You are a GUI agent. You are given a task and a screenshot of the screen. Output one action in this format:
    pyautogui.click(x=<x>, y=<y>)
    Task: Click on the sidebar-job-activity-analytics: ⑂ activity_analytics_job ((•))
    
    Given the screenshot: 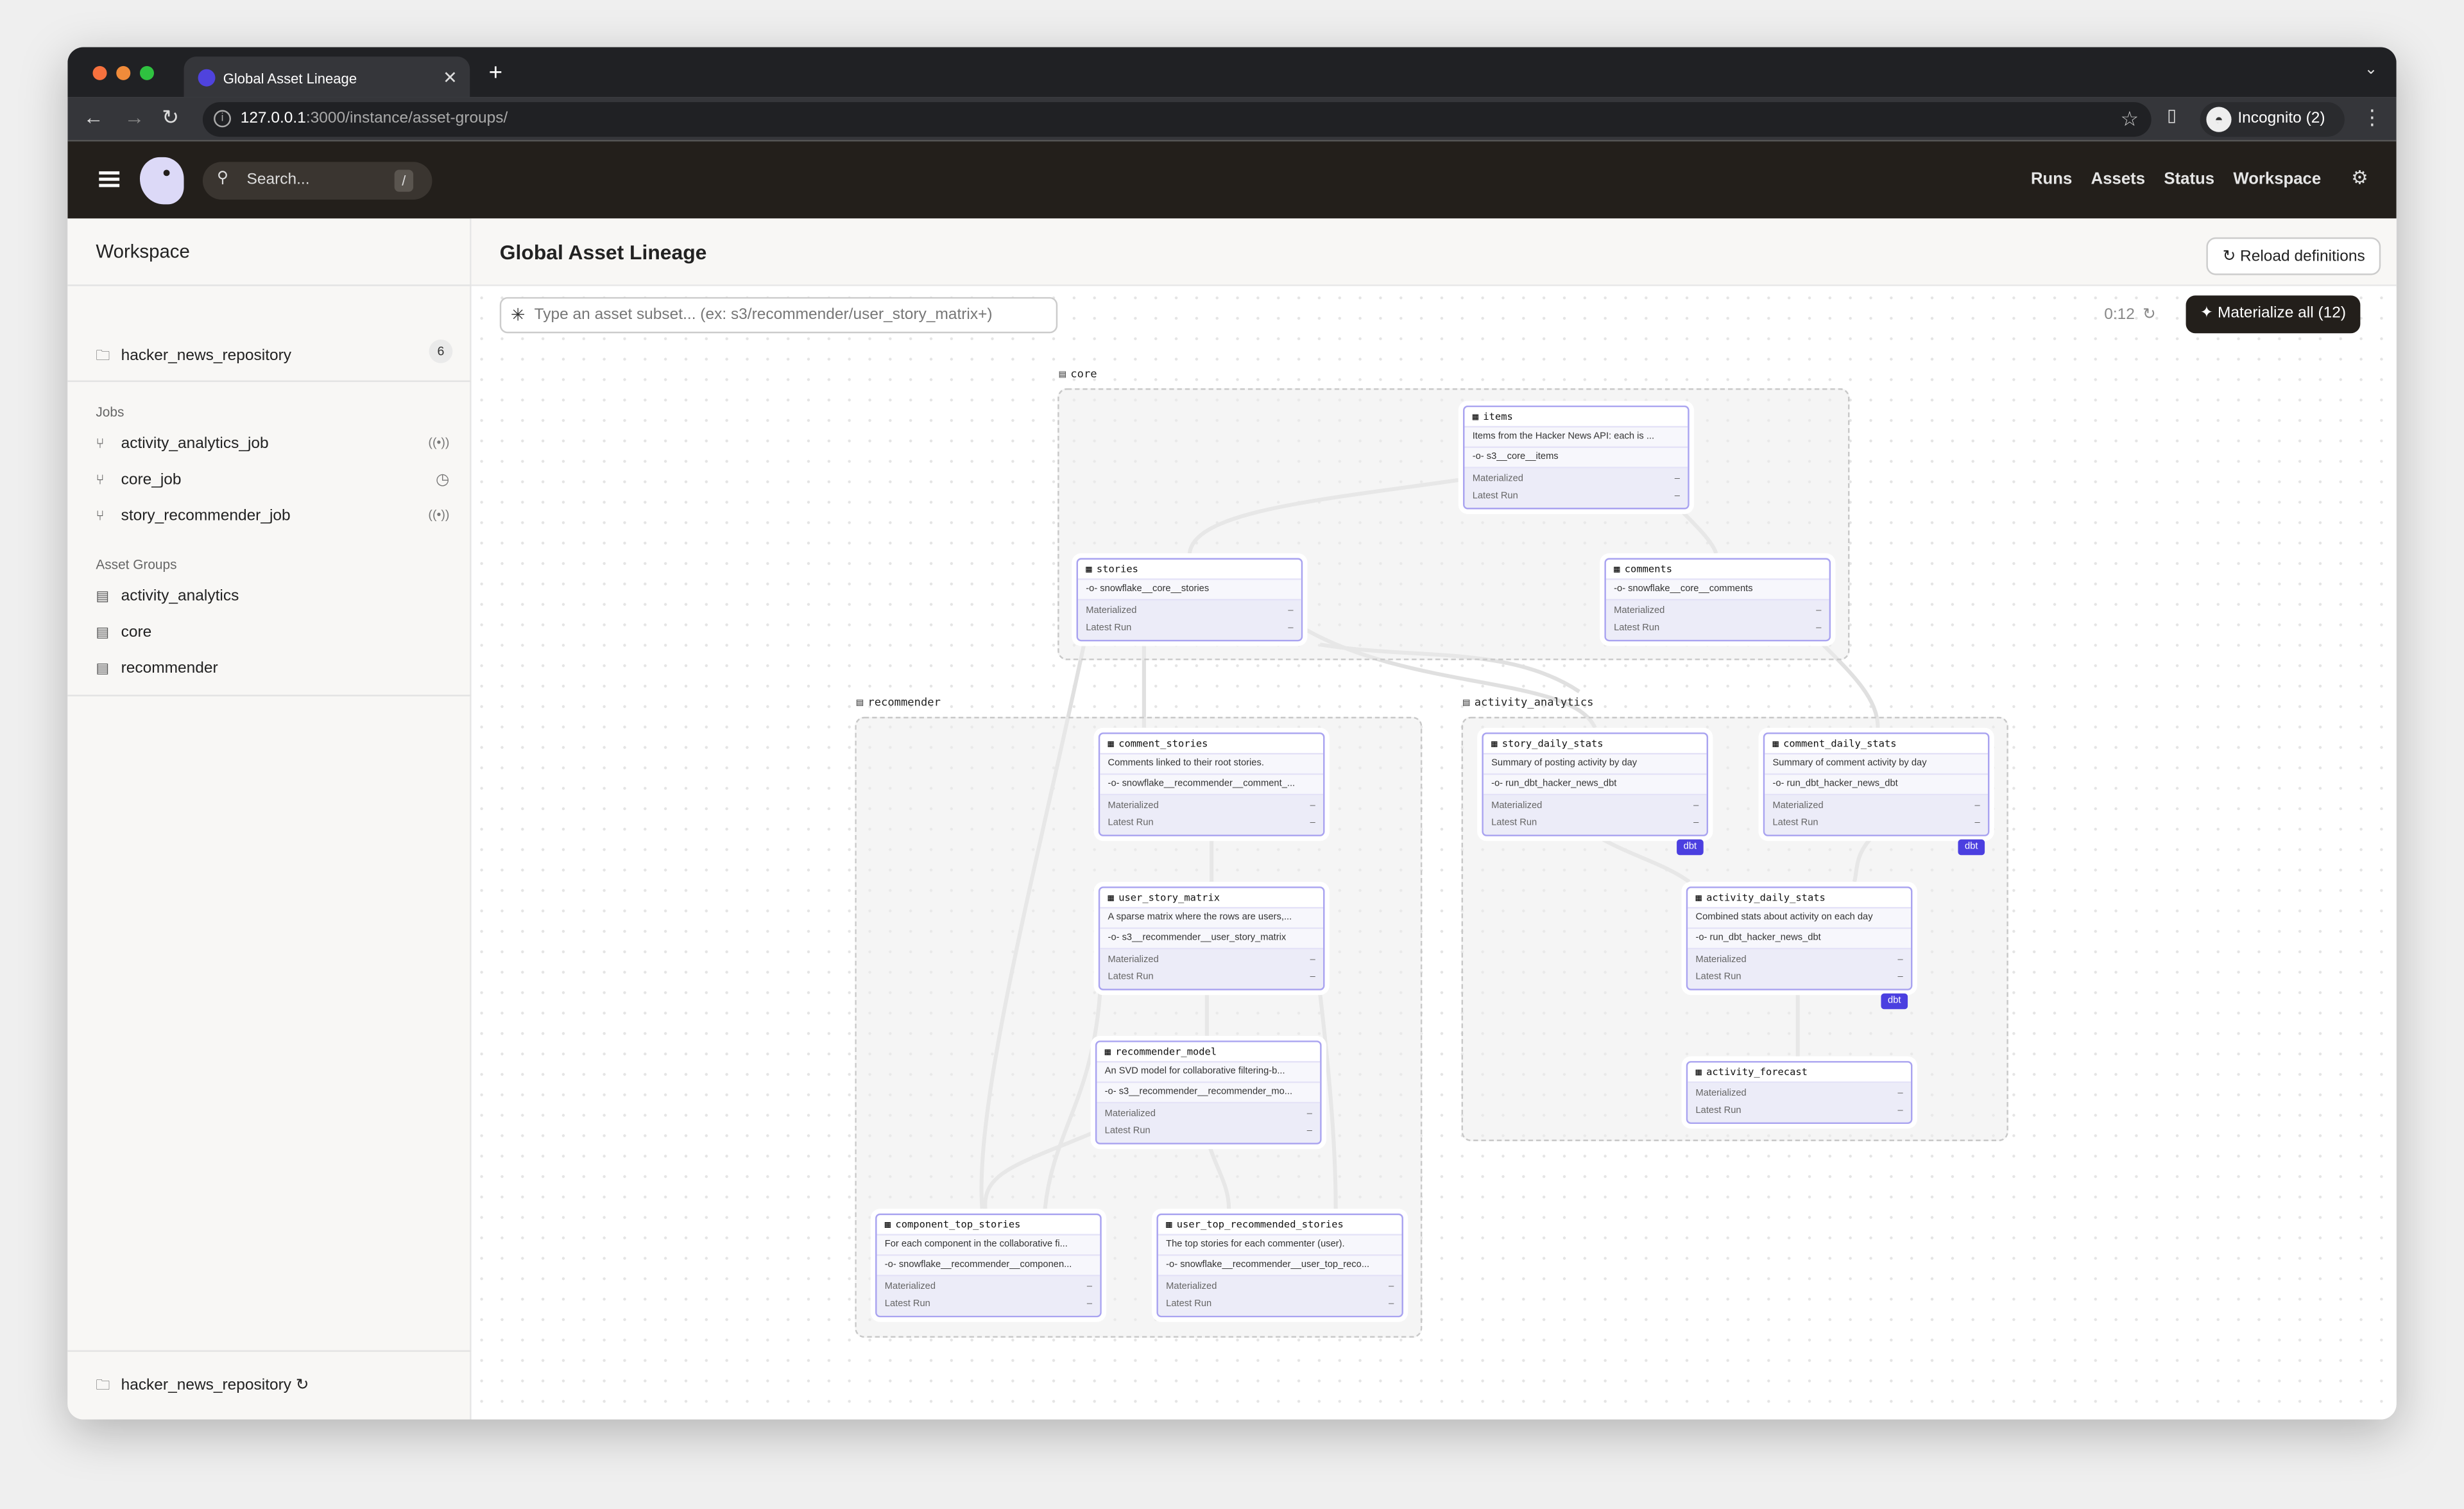 What is the action you would take?
    pyautogui.click(x=273, y=444)
    